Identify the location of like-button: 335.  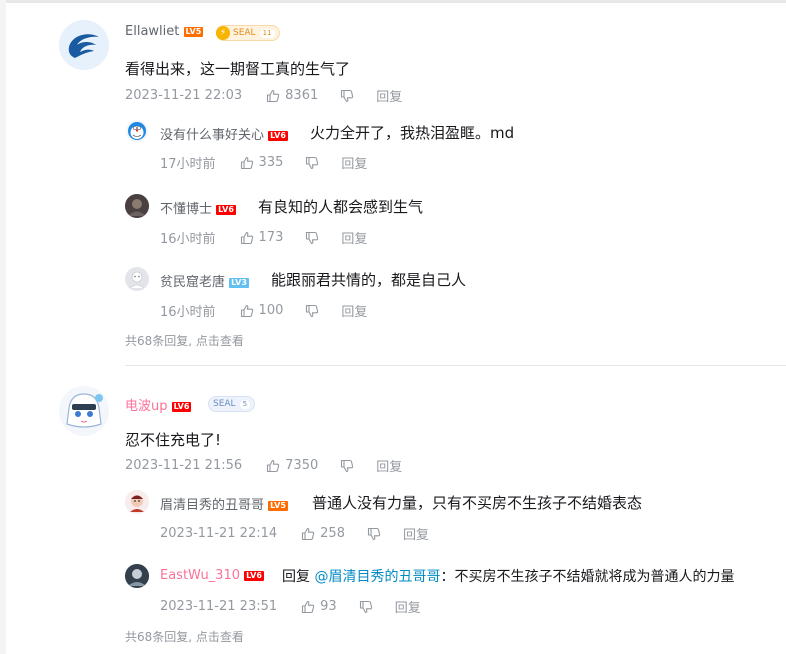
(261, 162).